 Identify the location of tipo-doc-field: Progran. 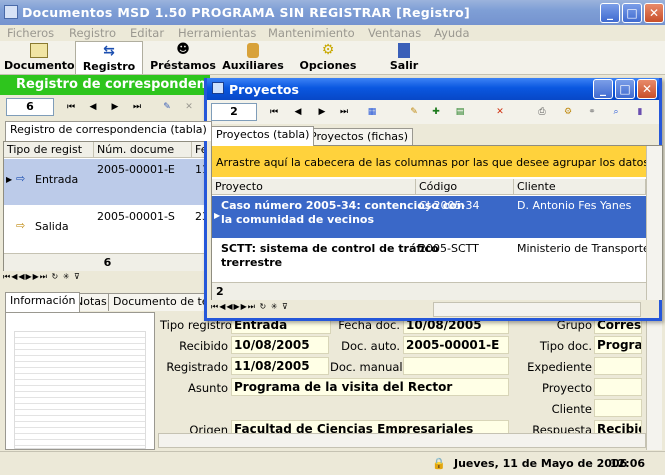
(618, 345).